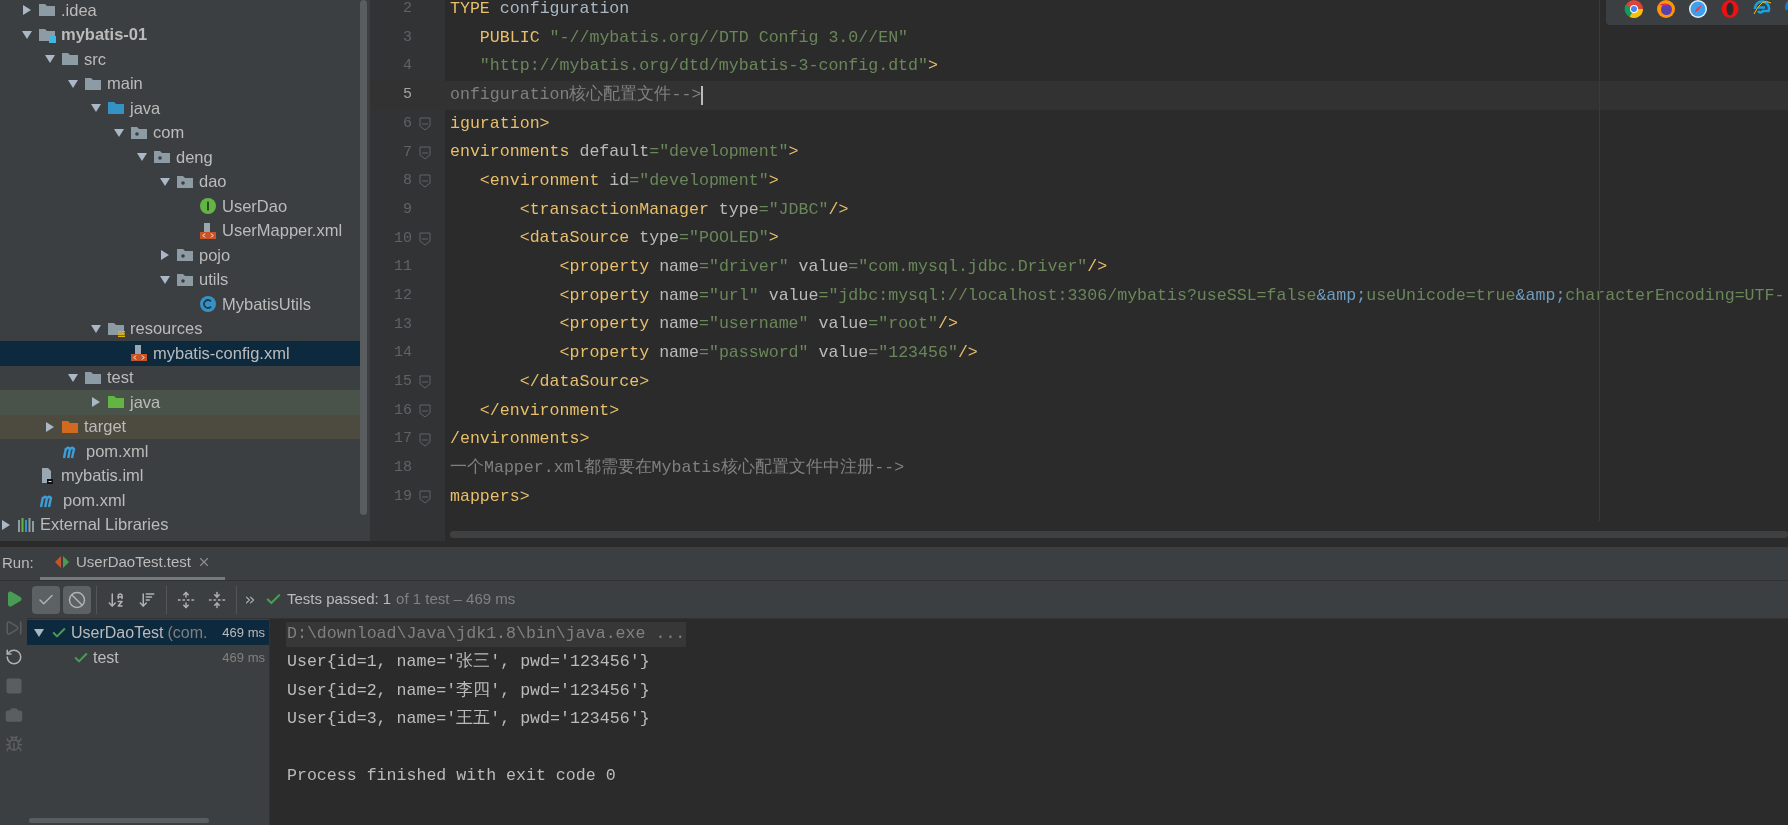 The width and height of the screenshot is (1788, 825). Describe the element at coordinates (180, 328) in the screenshot. I see `tree-item: resources` at that location.